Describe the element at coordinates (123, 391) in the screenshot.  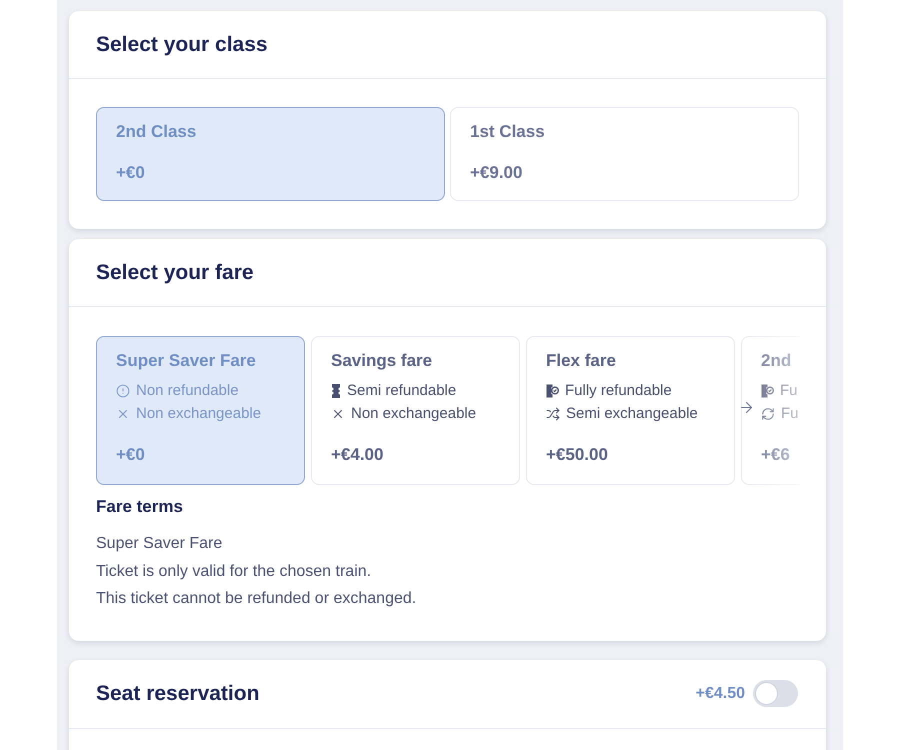
I see `alert-circle-icon` at that location.